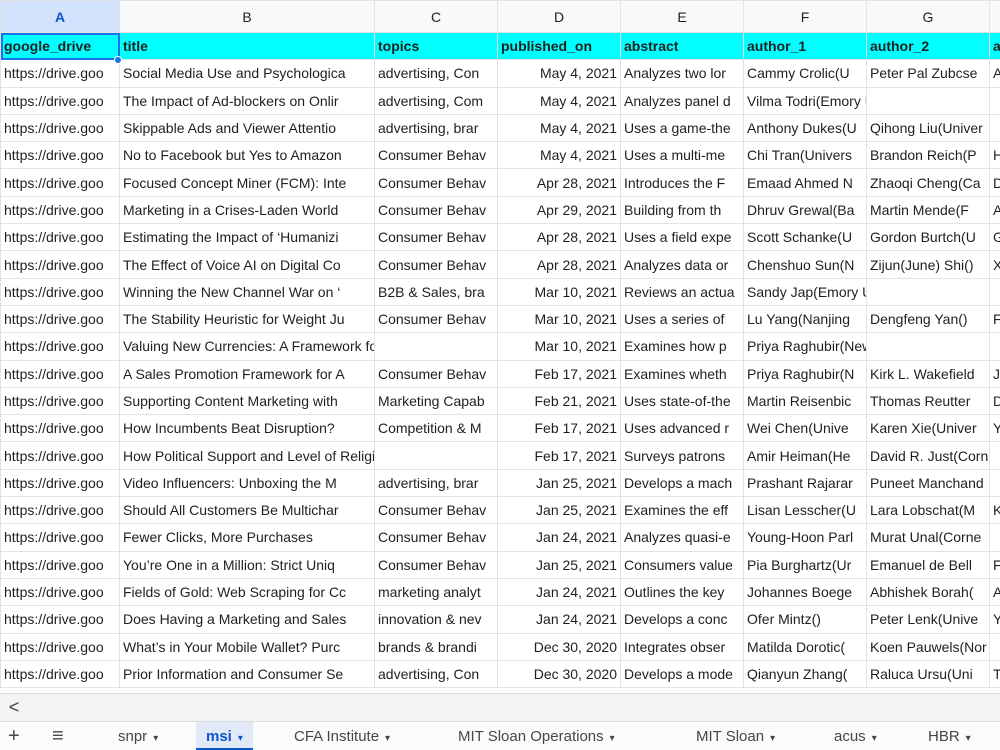  Describe the element at coordinates (138, 736) in the screenshot. I see `tab-snpr: snpr ▾` at that location.